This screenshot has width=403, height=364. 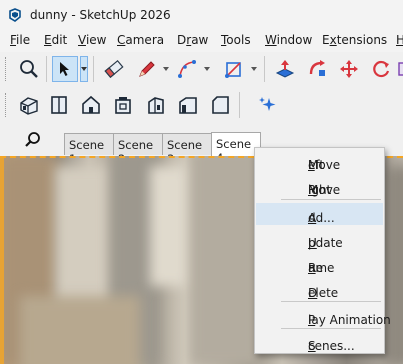 I want to click on select-tool-button, so click(x=65, y=69).